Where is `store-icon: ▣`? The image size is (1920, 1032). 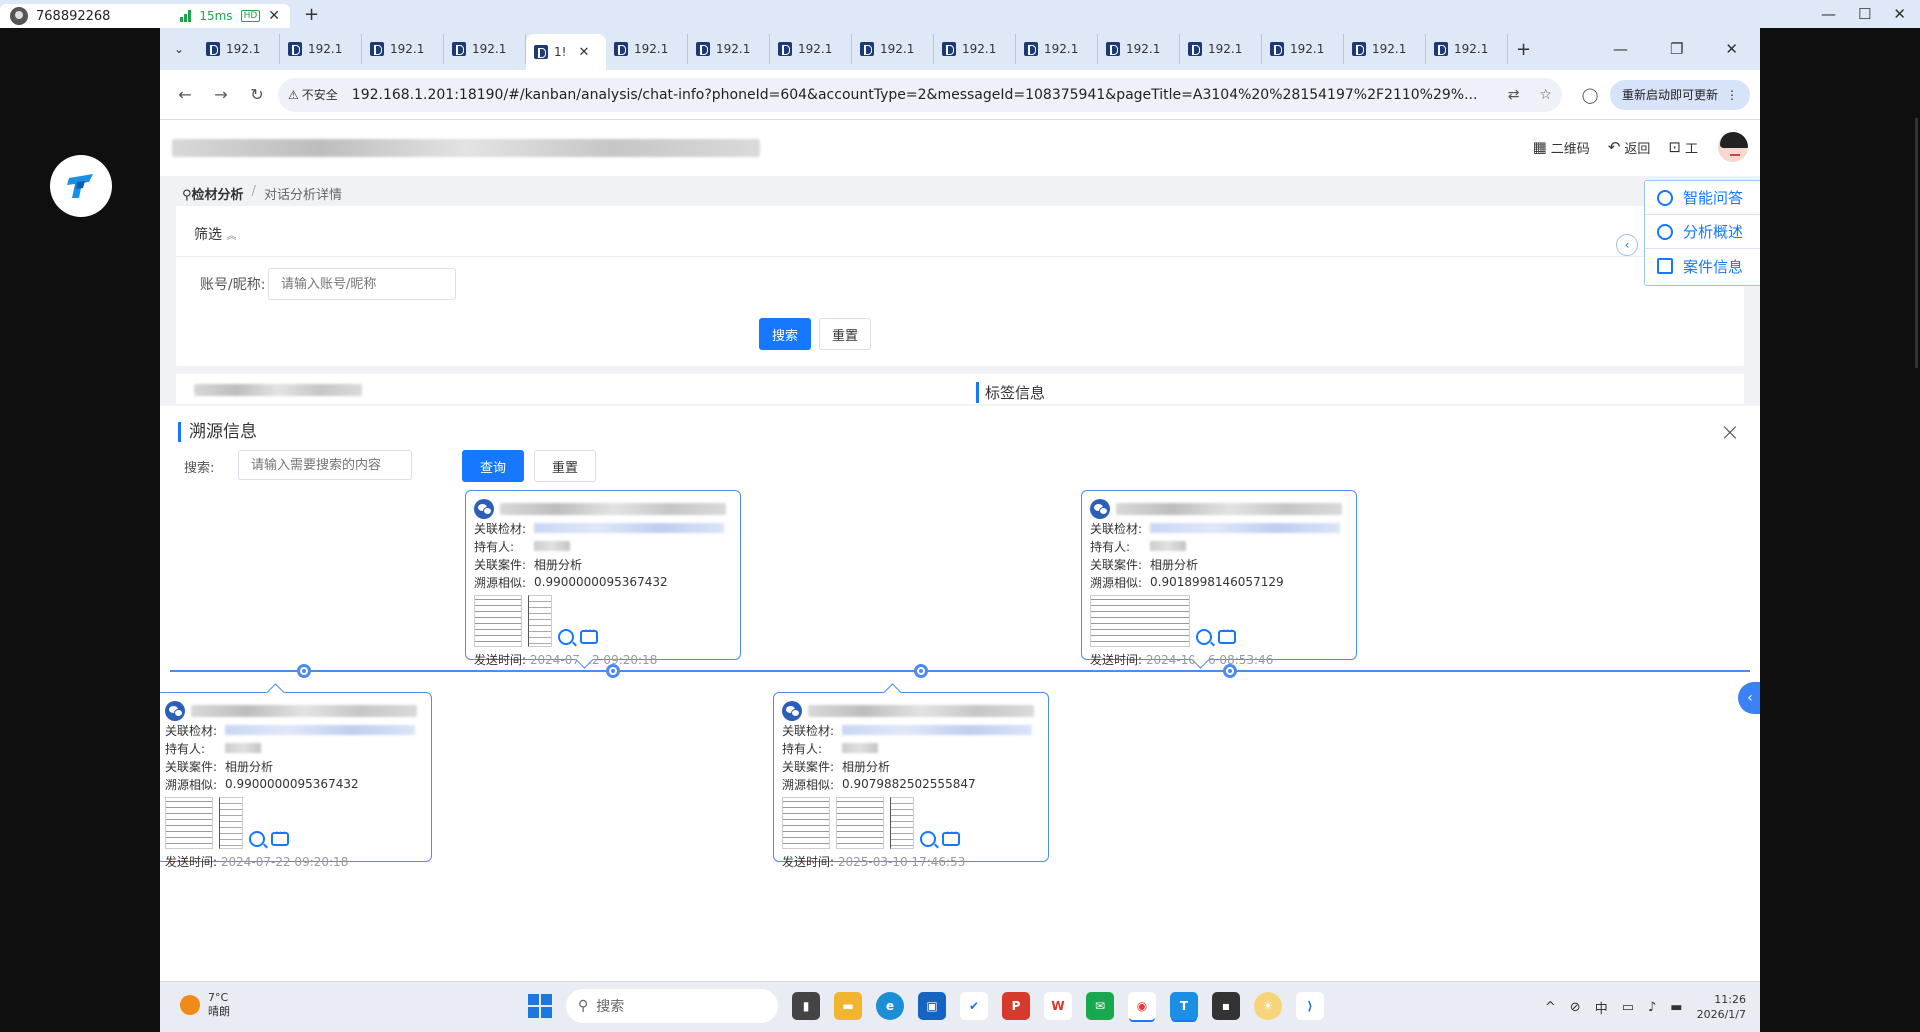
store-icon: ▣ is located at coordinates (932, 1006).